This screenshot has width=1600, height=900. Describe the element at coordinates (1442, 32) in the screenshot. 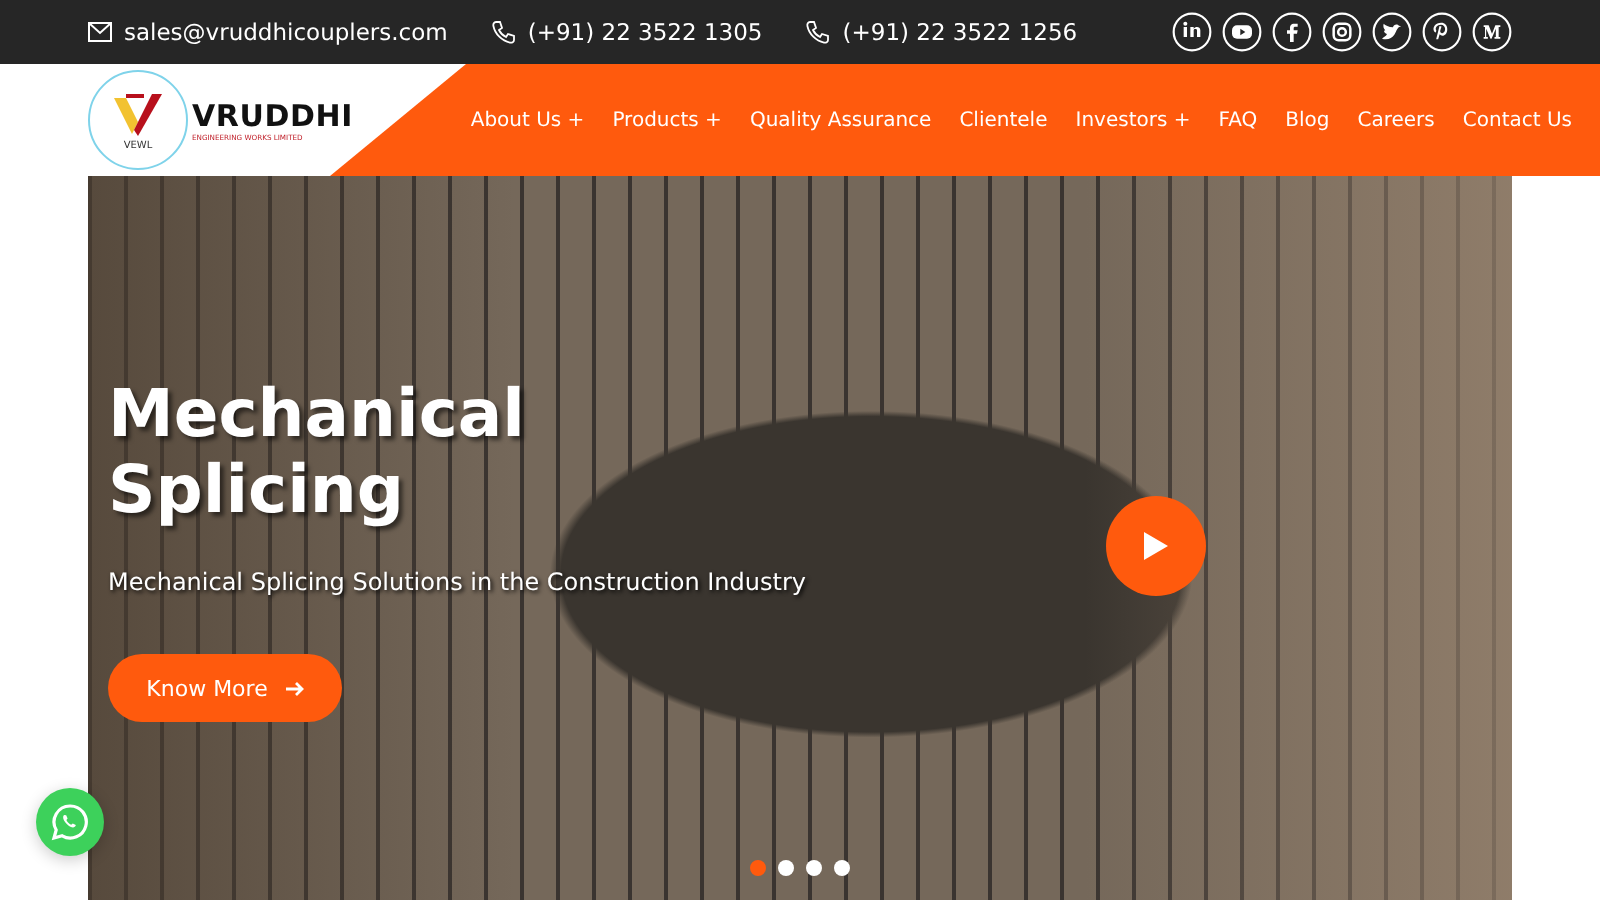

I see `pinterest-icon` at that location.